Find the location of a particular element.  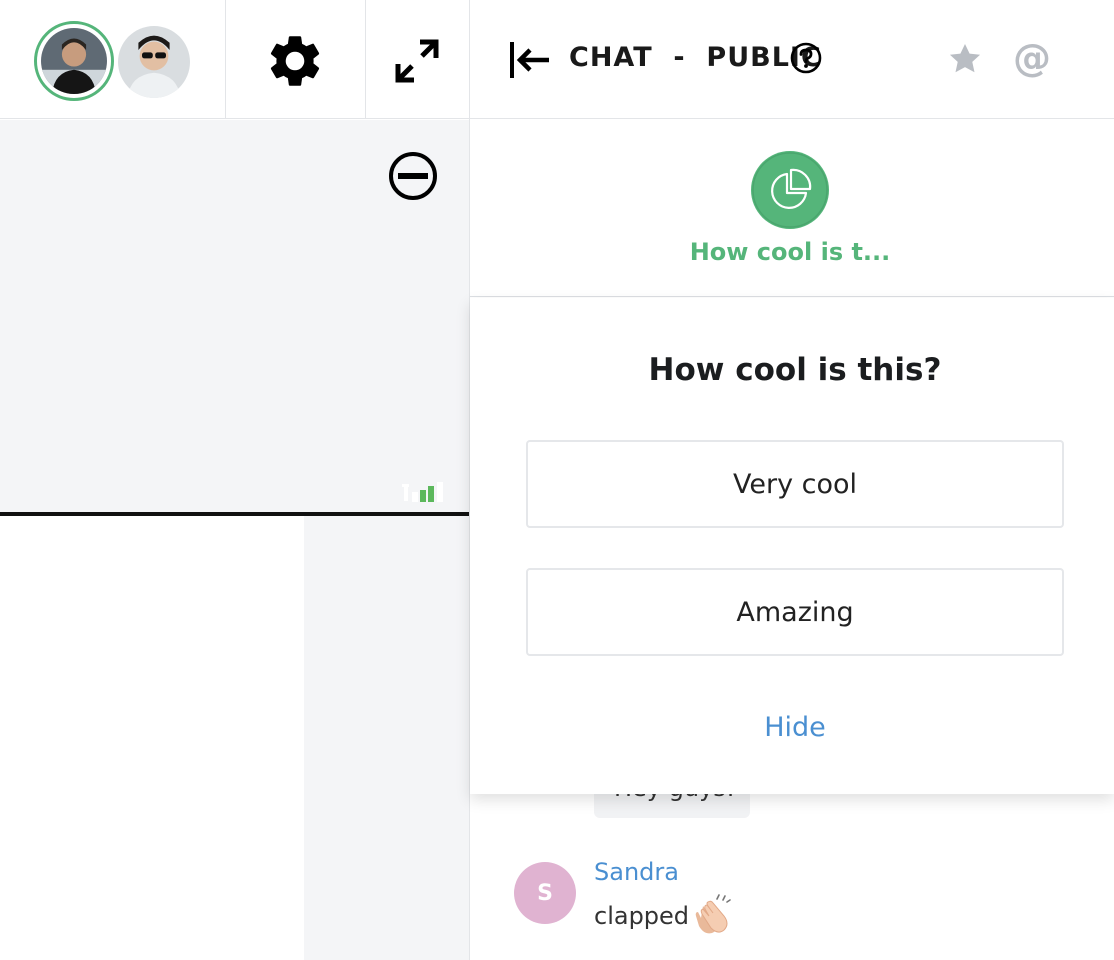

collapse-chat-button is located at coordinates (529, 60).